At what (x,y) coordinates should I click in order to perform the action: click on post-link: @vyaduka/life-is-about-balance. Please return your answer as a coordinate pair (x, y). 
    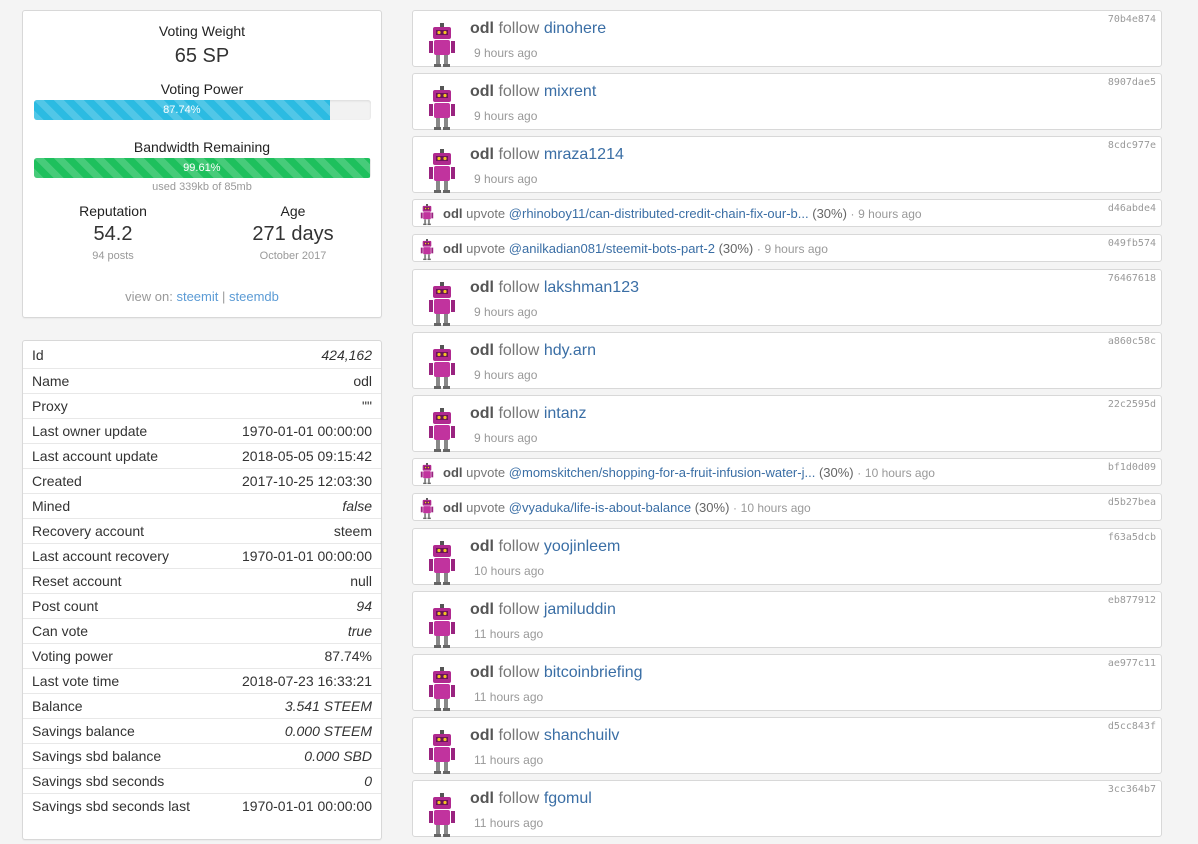
    Looking at the image, I should click on (600, 507).